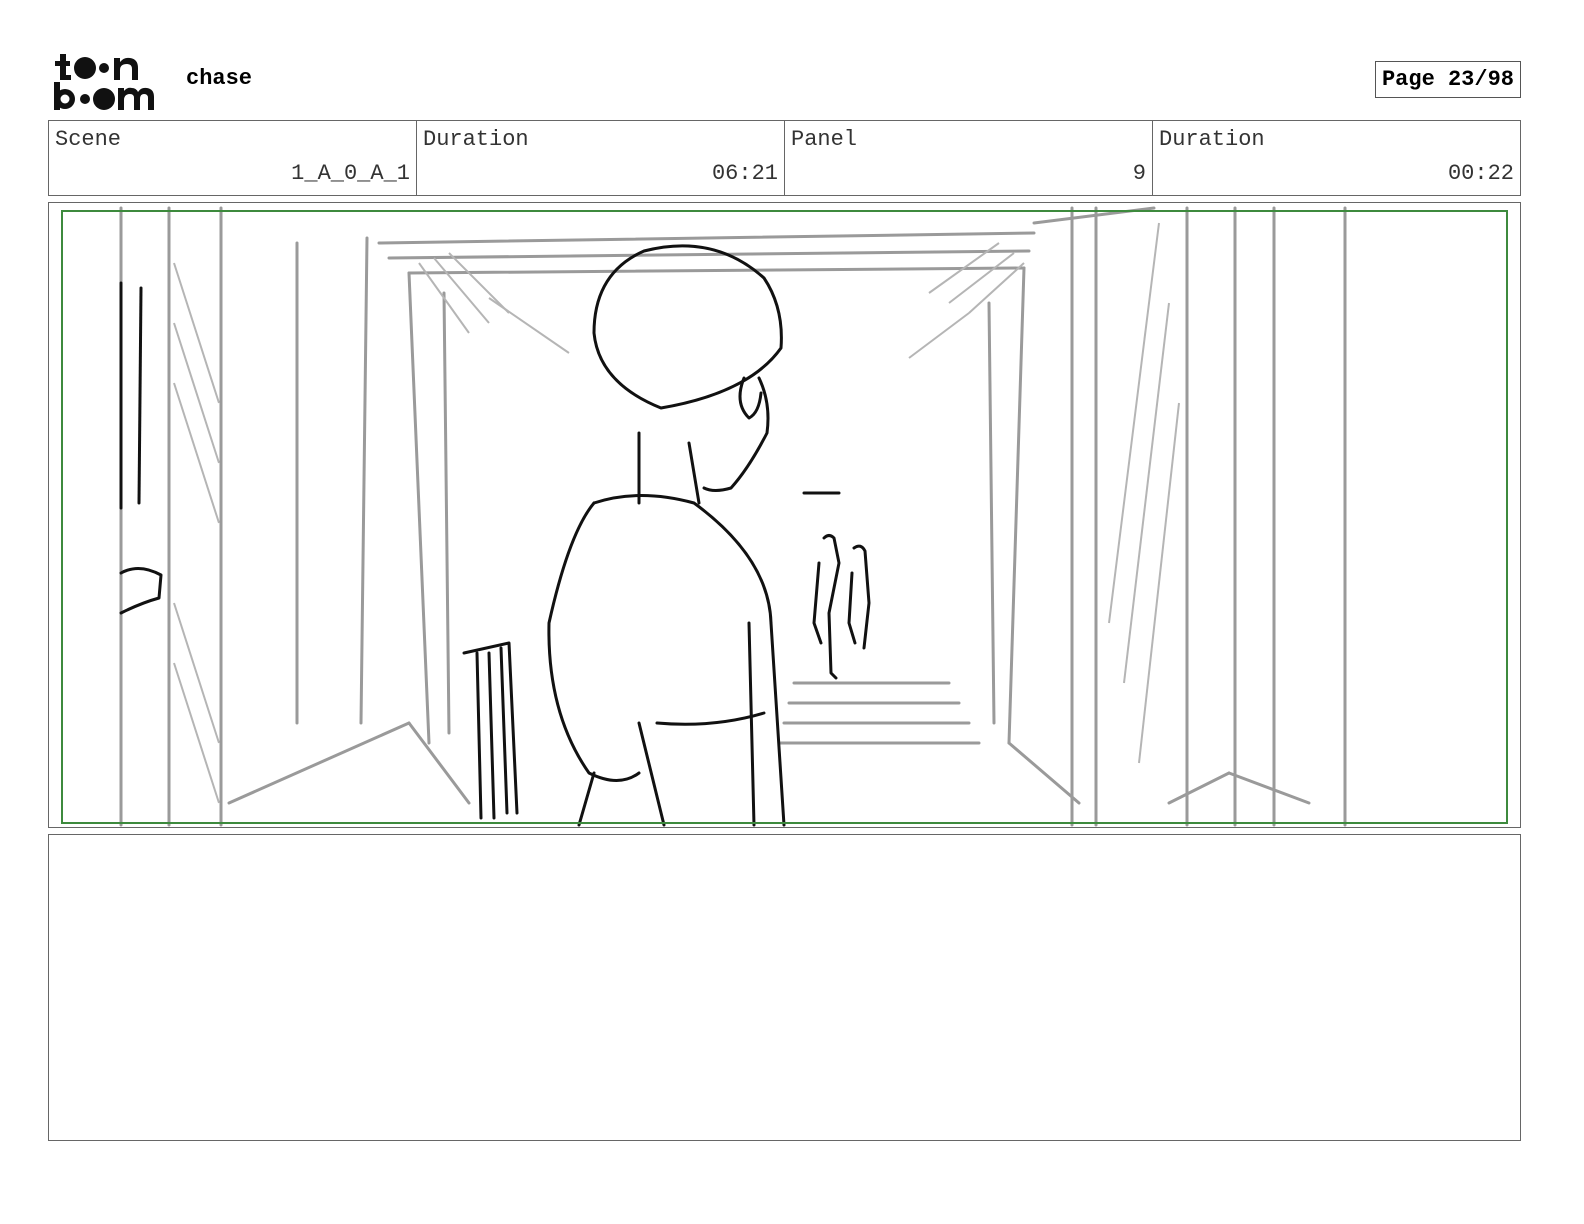  Describe the element at coordinates (1139, 173) in the screenshot. I see `panel-value: 9` at that location.